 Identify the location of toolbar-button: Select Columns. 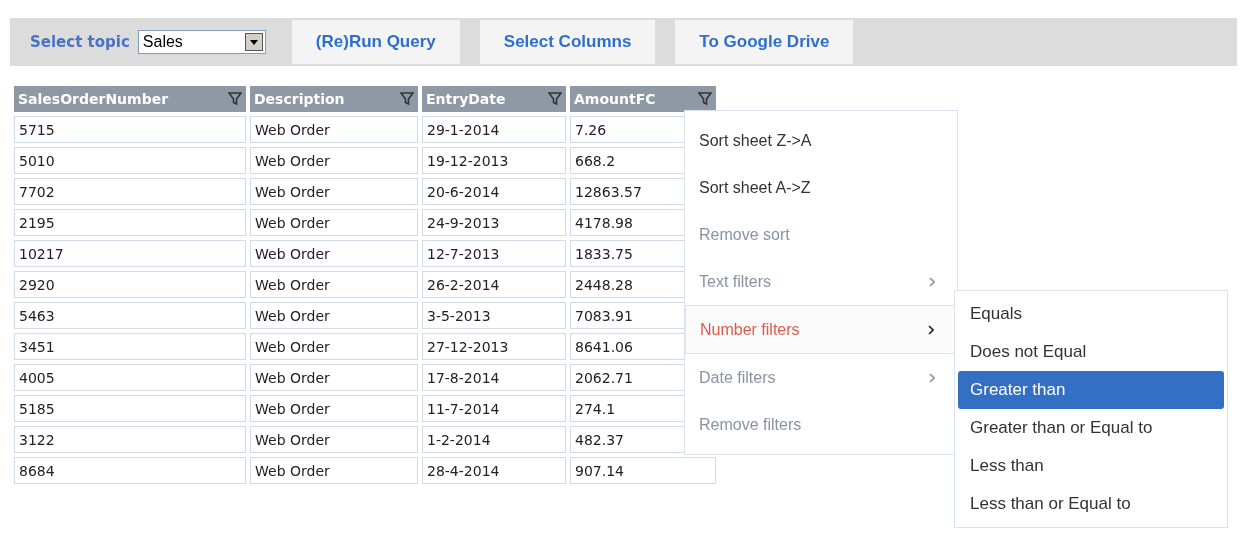
(567, 42).